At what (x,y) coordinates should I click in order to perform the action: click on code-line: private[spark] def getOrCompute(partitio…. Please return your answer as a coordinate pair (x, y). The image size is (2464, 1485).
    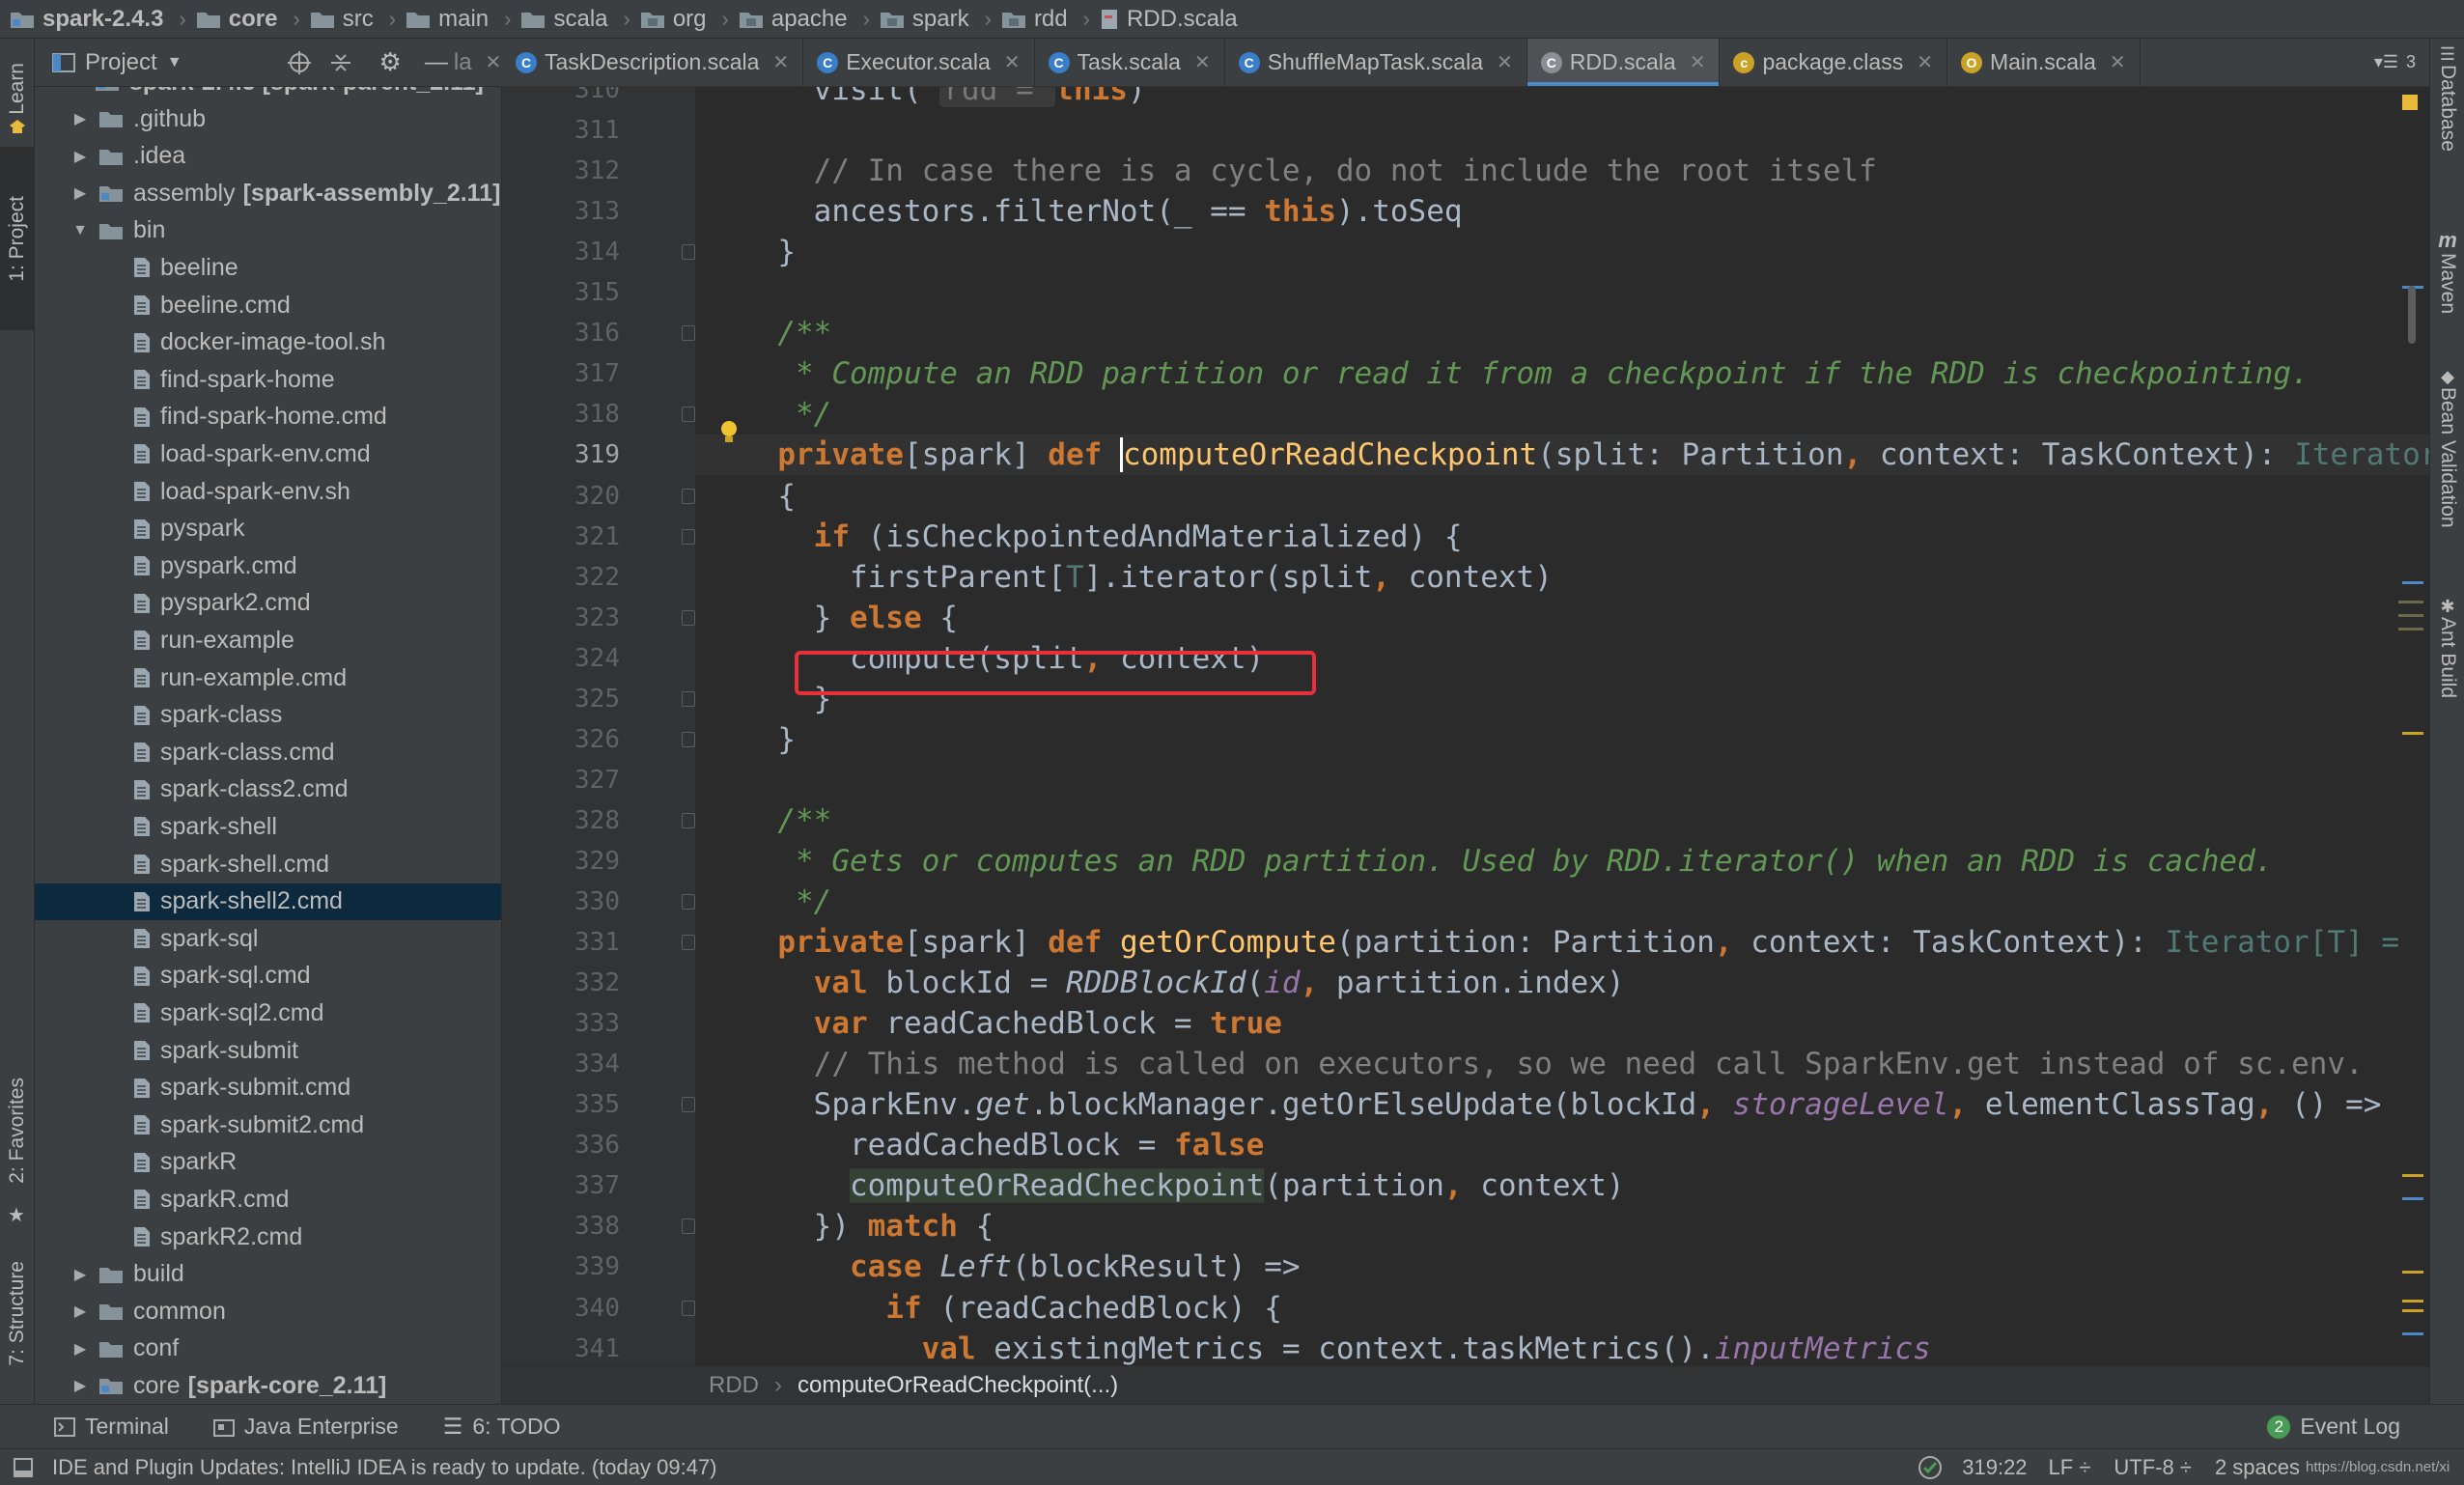
    Looking at the image, I should click on (1586, 943).